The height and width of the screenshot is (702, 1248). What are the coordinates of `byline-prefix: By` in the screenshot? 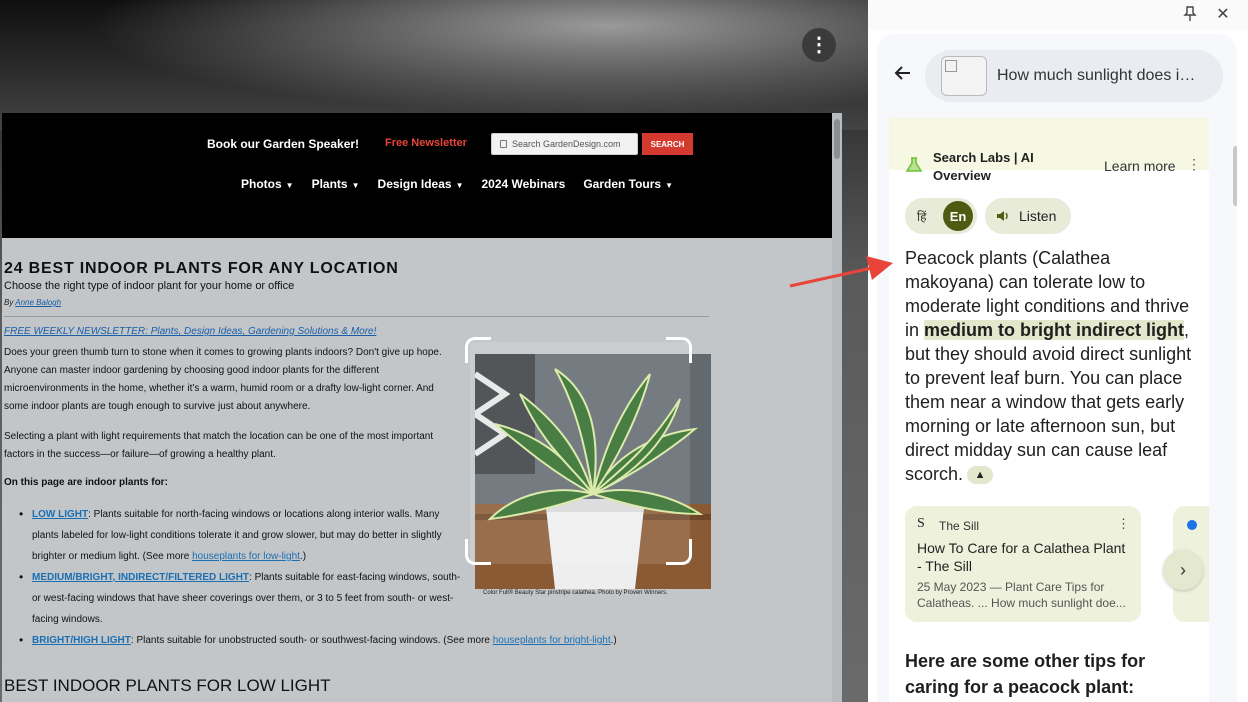 It's located at (10, 302).